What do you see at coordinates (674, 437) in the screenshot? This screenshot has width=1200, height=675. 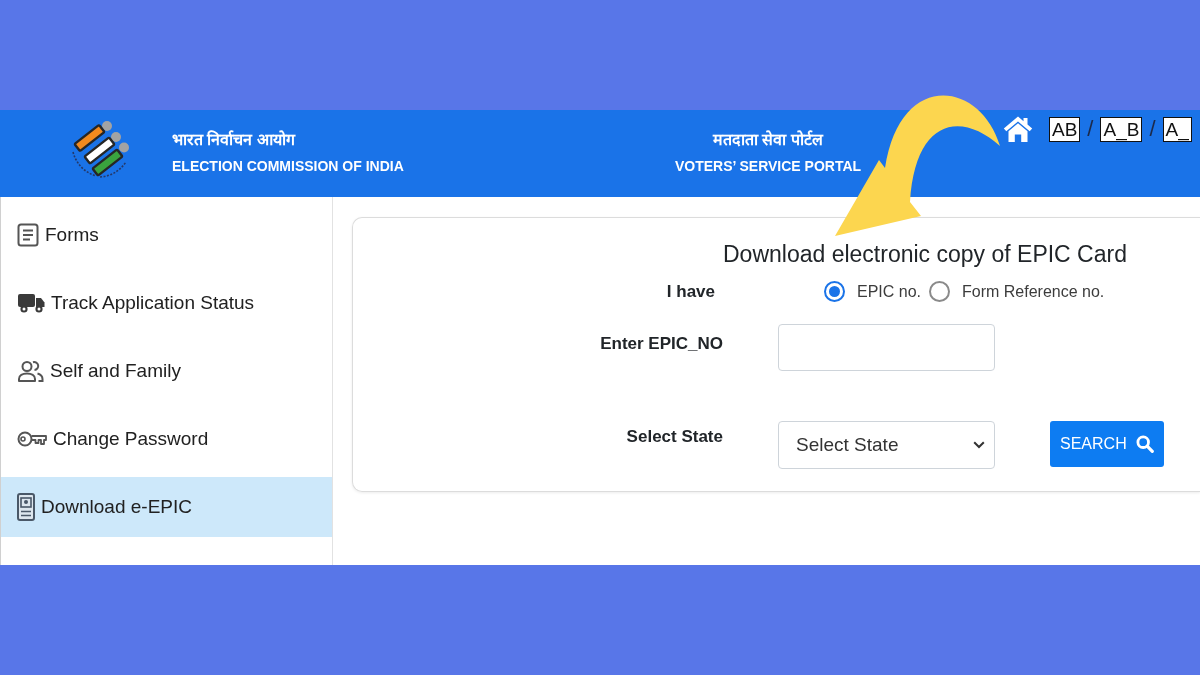 I see `field-label: Select State` at bounding box center [674, 437].